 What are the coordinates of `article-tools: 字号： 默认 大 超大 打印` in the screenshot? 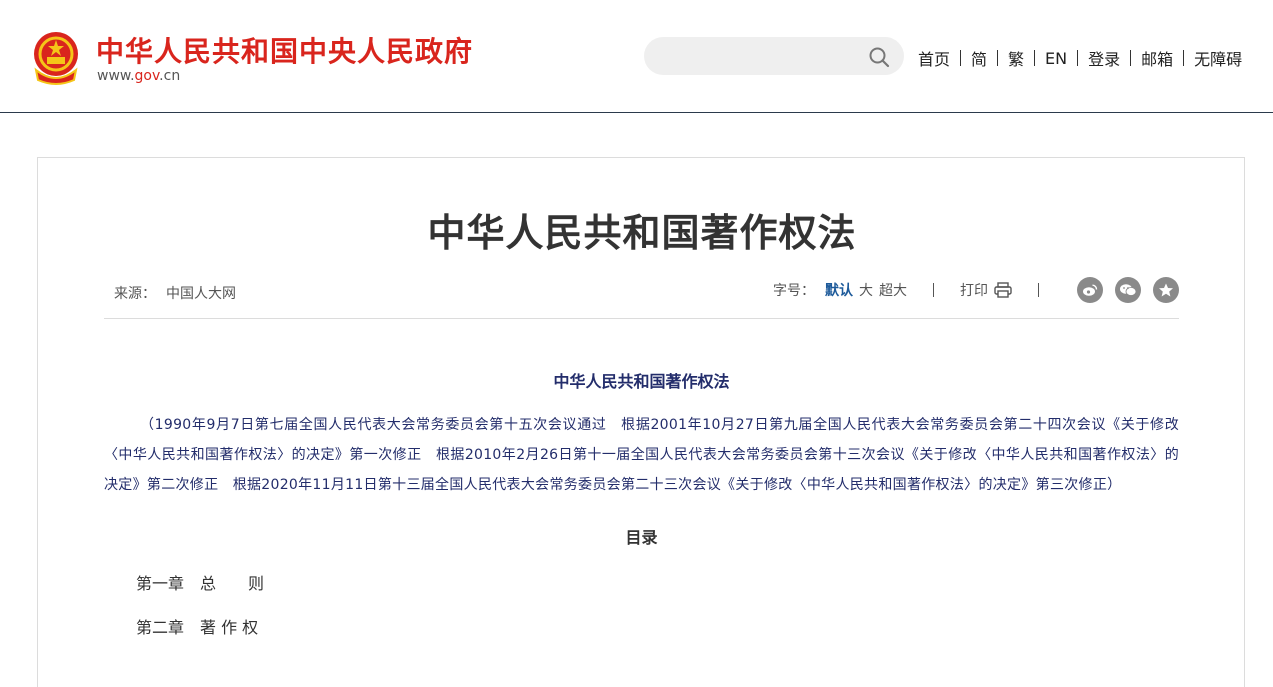 It's located at (976, 290).